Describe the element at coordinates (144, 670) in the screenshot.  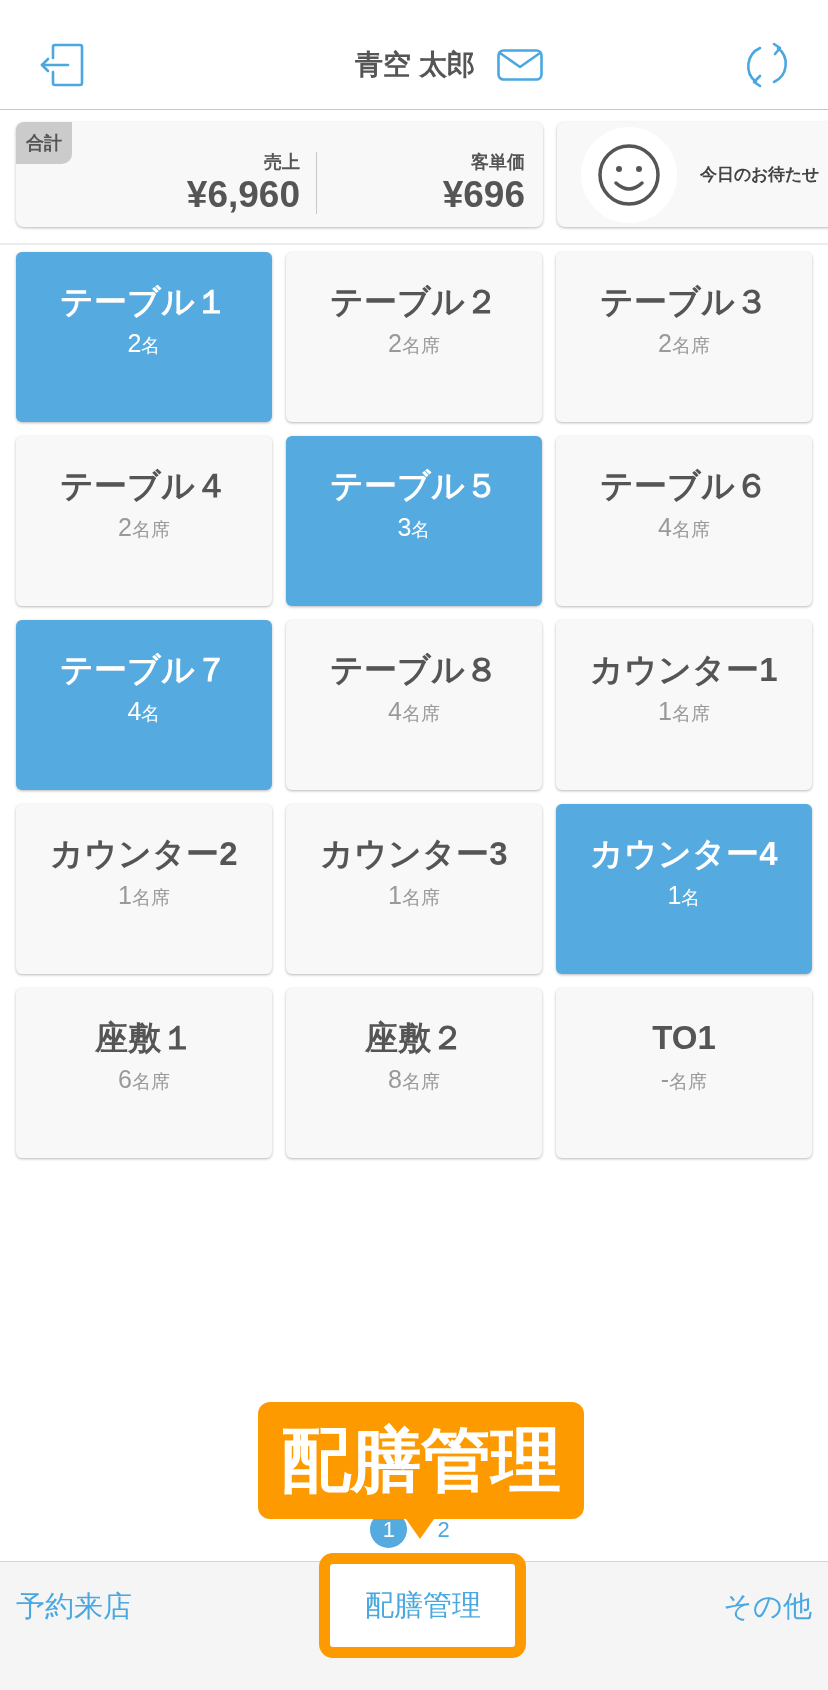
I see `table-name: テーブル７` at that location.